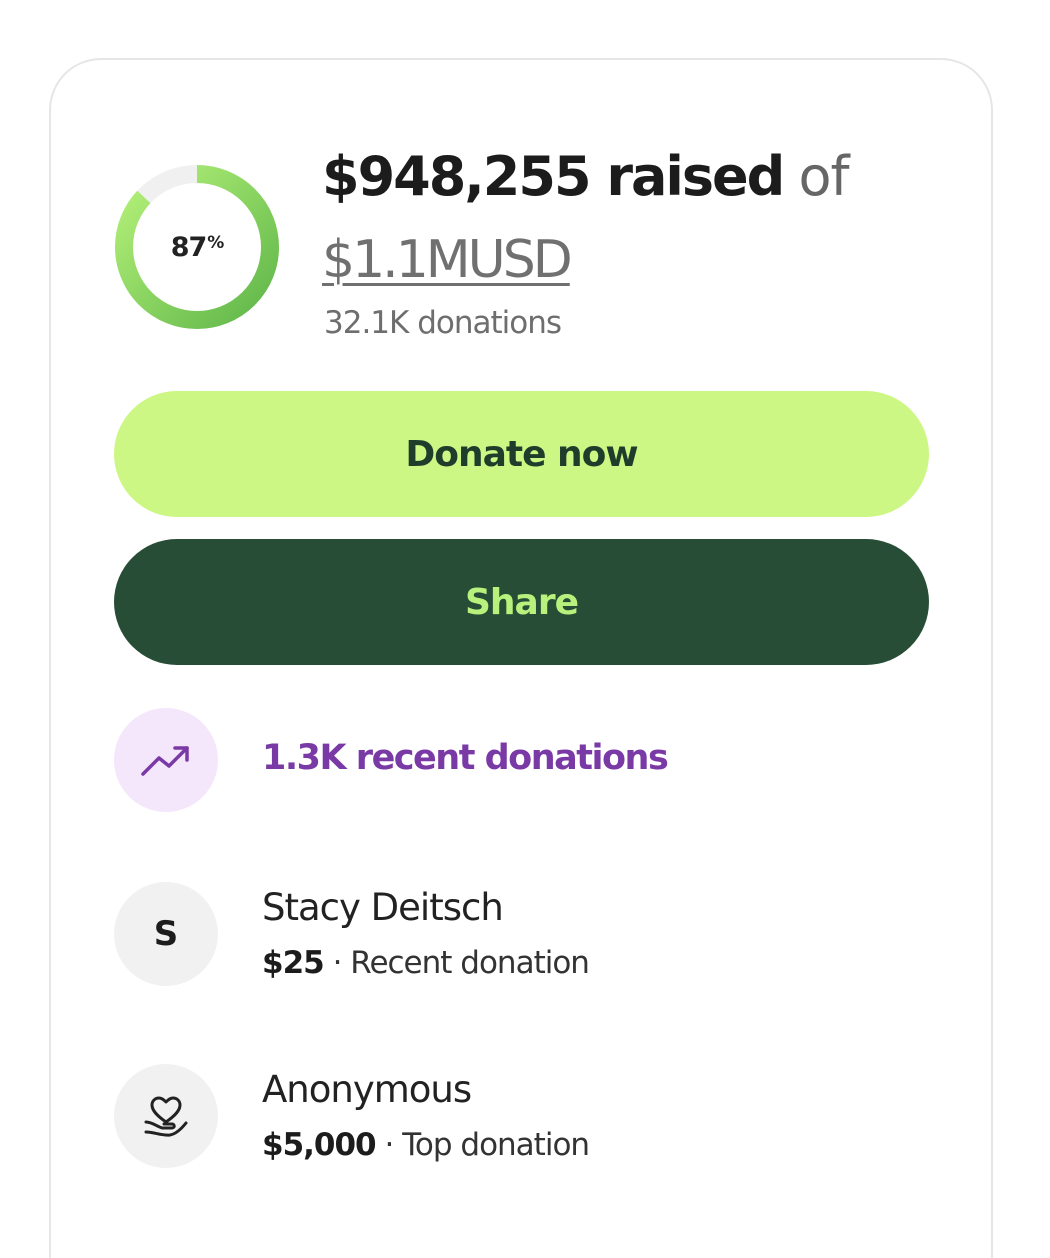 This screenshot has width=1050, height=1258. What do you see at coordinates (215, 243) in the screenshot?
I see `progress-percent-sign: %` at bounding box center [215, 243].